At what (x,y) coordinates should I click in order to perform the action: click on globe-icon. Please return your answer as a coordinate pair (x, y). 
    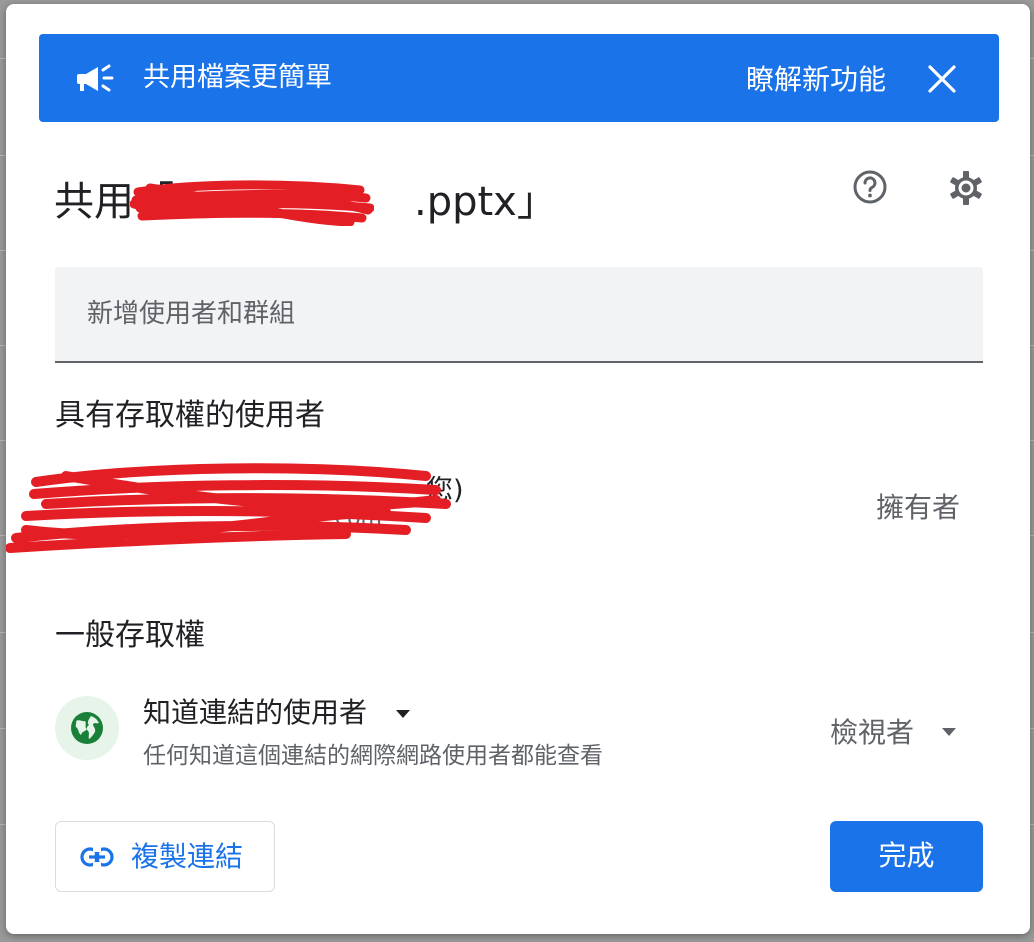
    Looking at the image, I should click on (87, 728).